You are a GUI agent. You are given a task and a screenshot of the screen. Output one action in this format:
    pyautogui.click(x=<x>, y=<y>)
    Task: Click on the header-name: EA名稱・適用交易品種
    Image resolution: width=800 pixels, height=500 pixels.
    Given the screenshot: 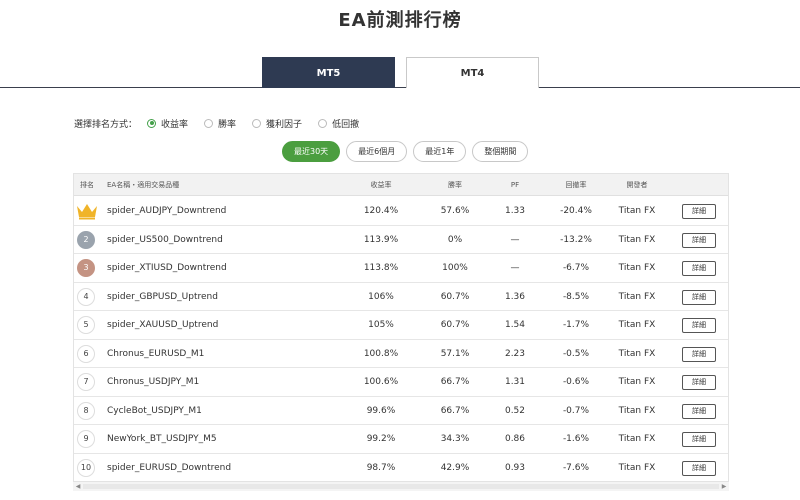 What is the action you would take?
    pyautogui.click(x=143, y=185)
    